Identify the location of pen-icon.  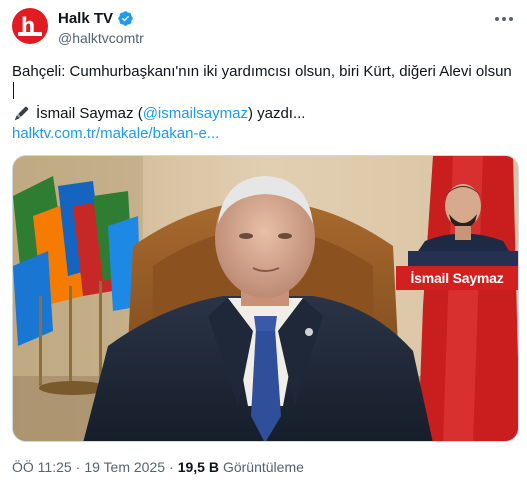
(21, 113).